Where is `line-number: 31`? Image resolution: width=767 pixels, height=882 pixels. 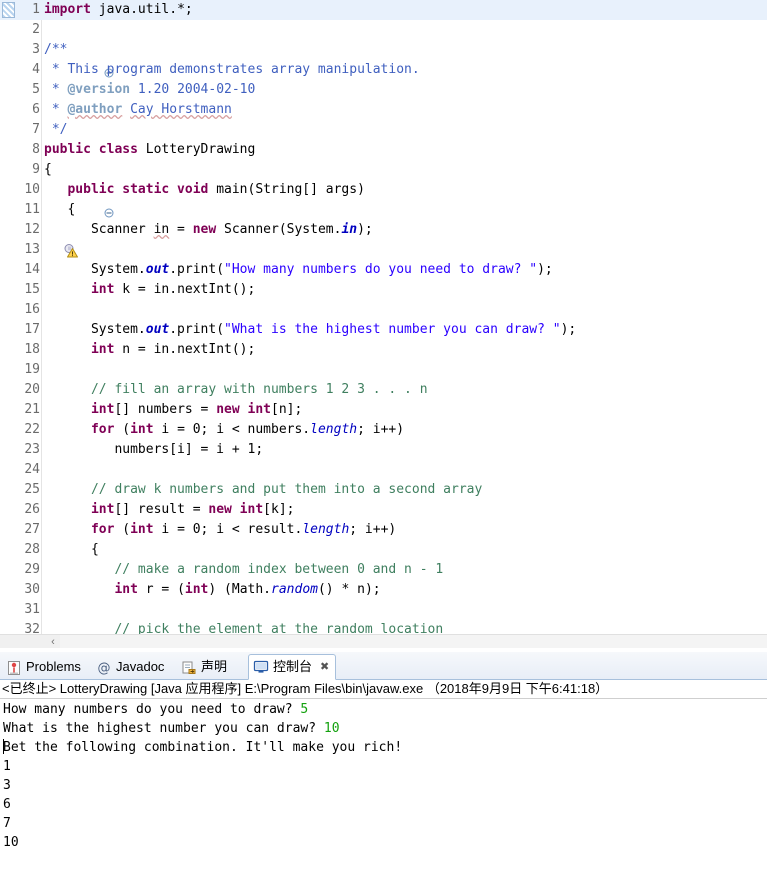
line-number: 31 is located at coordinates (32, 609).